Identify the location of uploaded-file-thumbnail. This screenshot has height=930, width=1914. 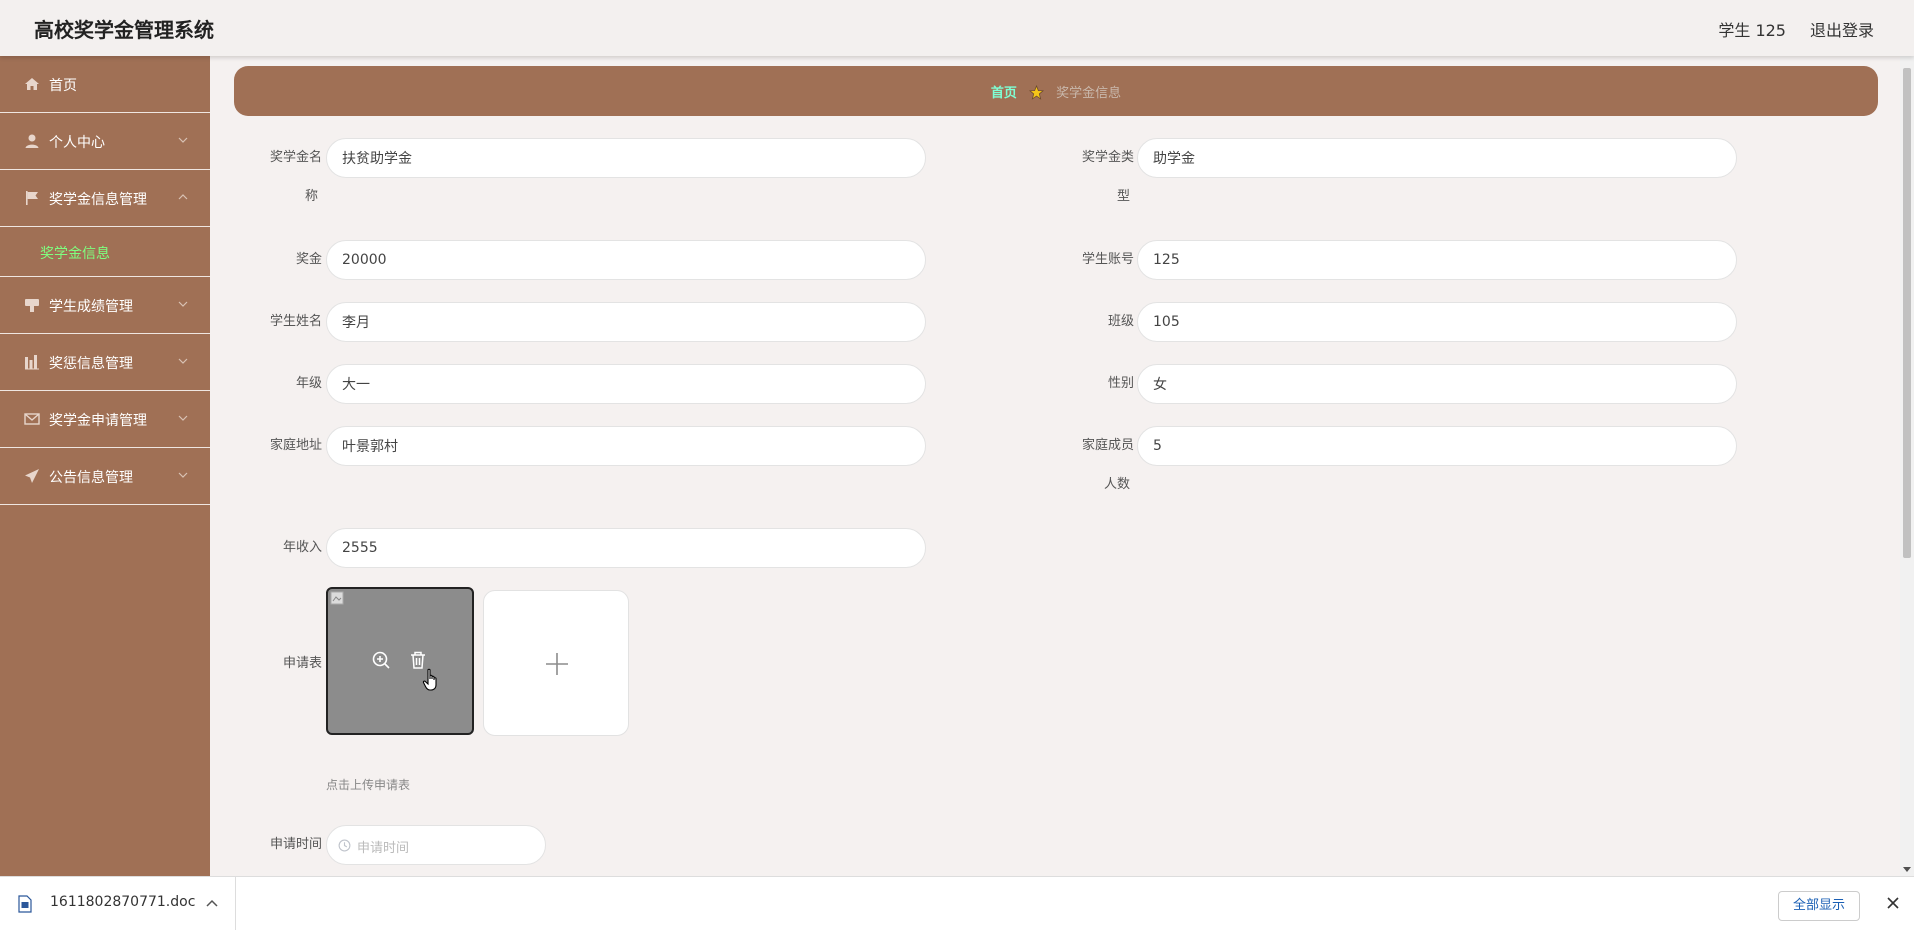
(400, 661).